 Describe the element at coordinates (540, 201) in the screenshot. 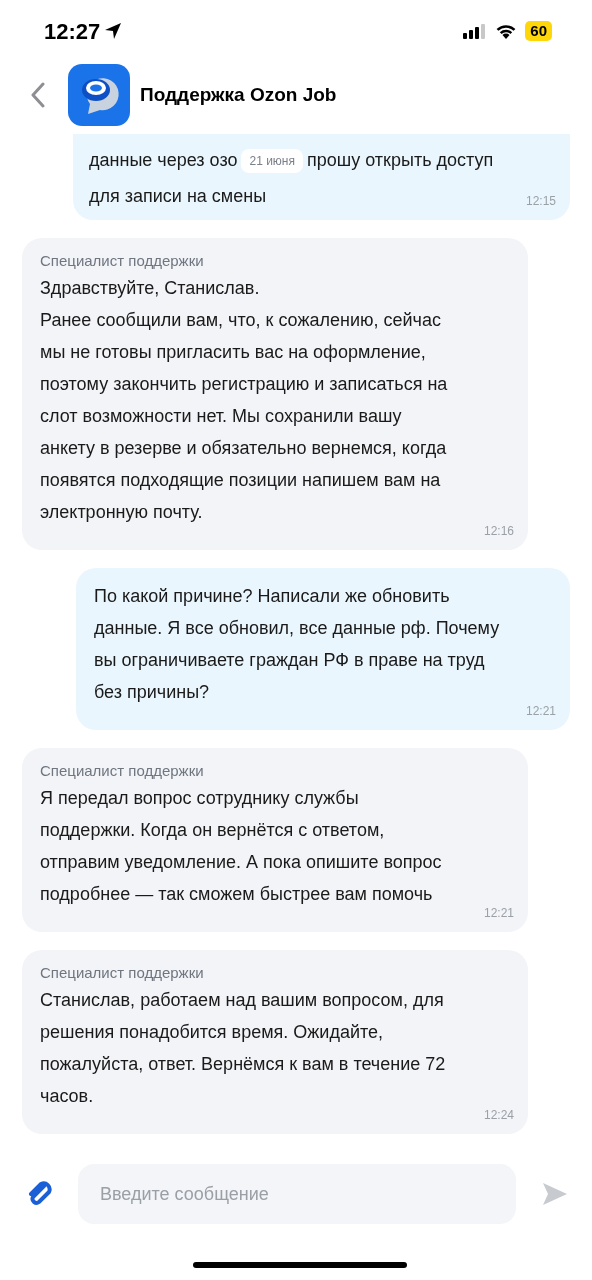

I see `message-time: 12:15` at that location.